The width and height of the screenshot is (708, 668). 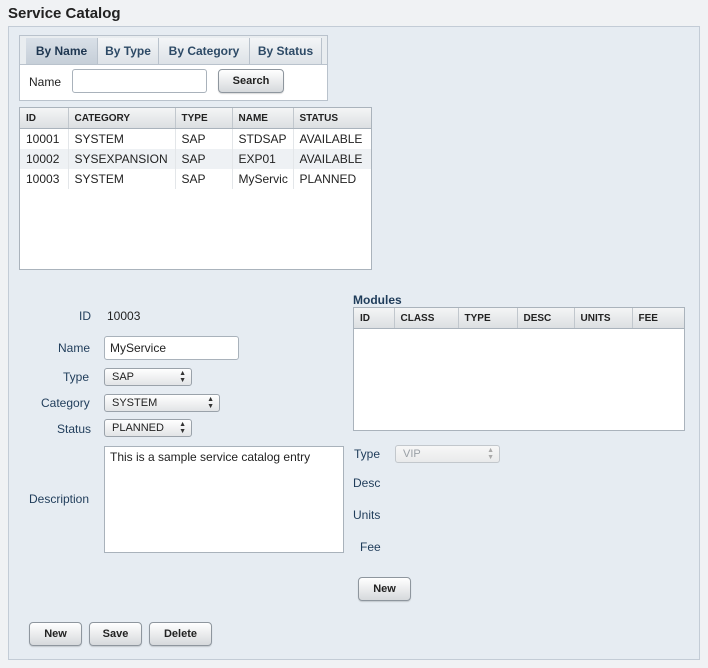 I want to click on name-input, so click(x=171, y=348).